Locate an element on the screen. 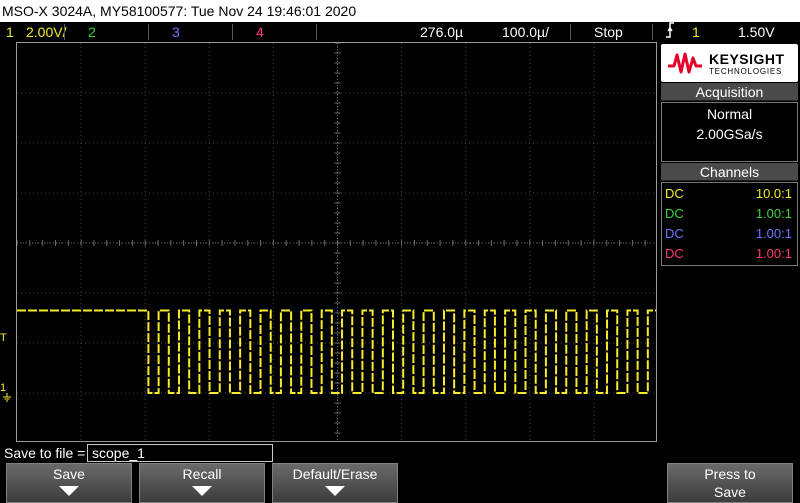  trigger-source: 1 is located at coordinates (696, 32).